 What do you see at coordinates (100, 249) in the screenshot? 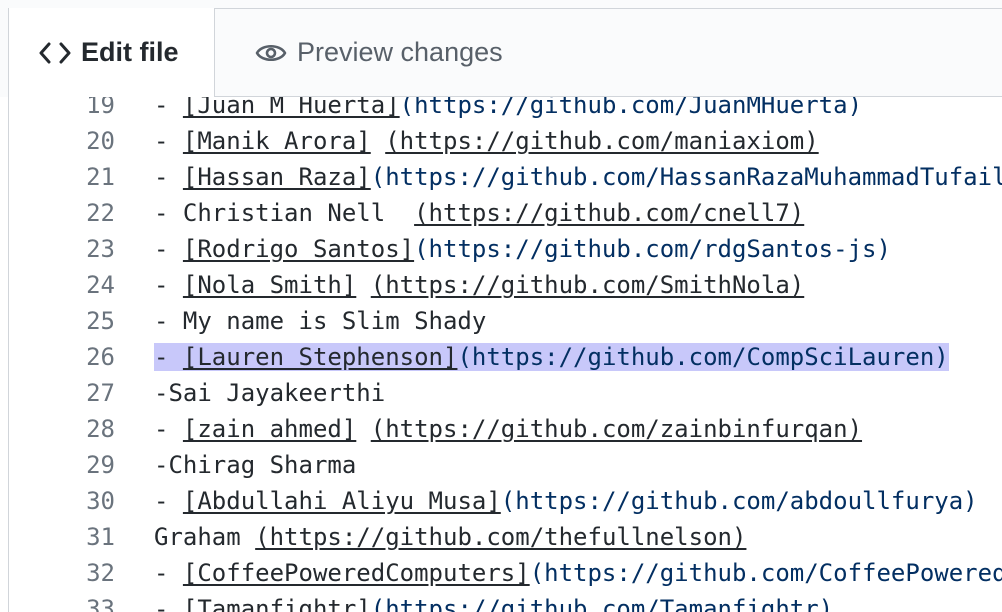
I see `line-number: 23` at bounding box center [100, 249].